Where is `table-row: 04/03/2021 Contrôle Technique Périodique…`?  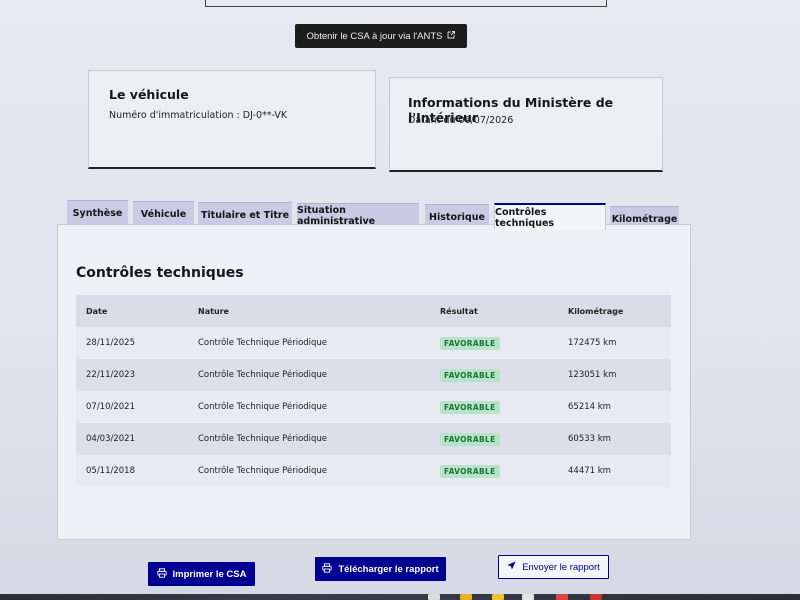 table-row: 04/03/2021 Contrôle Technique Périodique… is located at coordinates (373, 439).